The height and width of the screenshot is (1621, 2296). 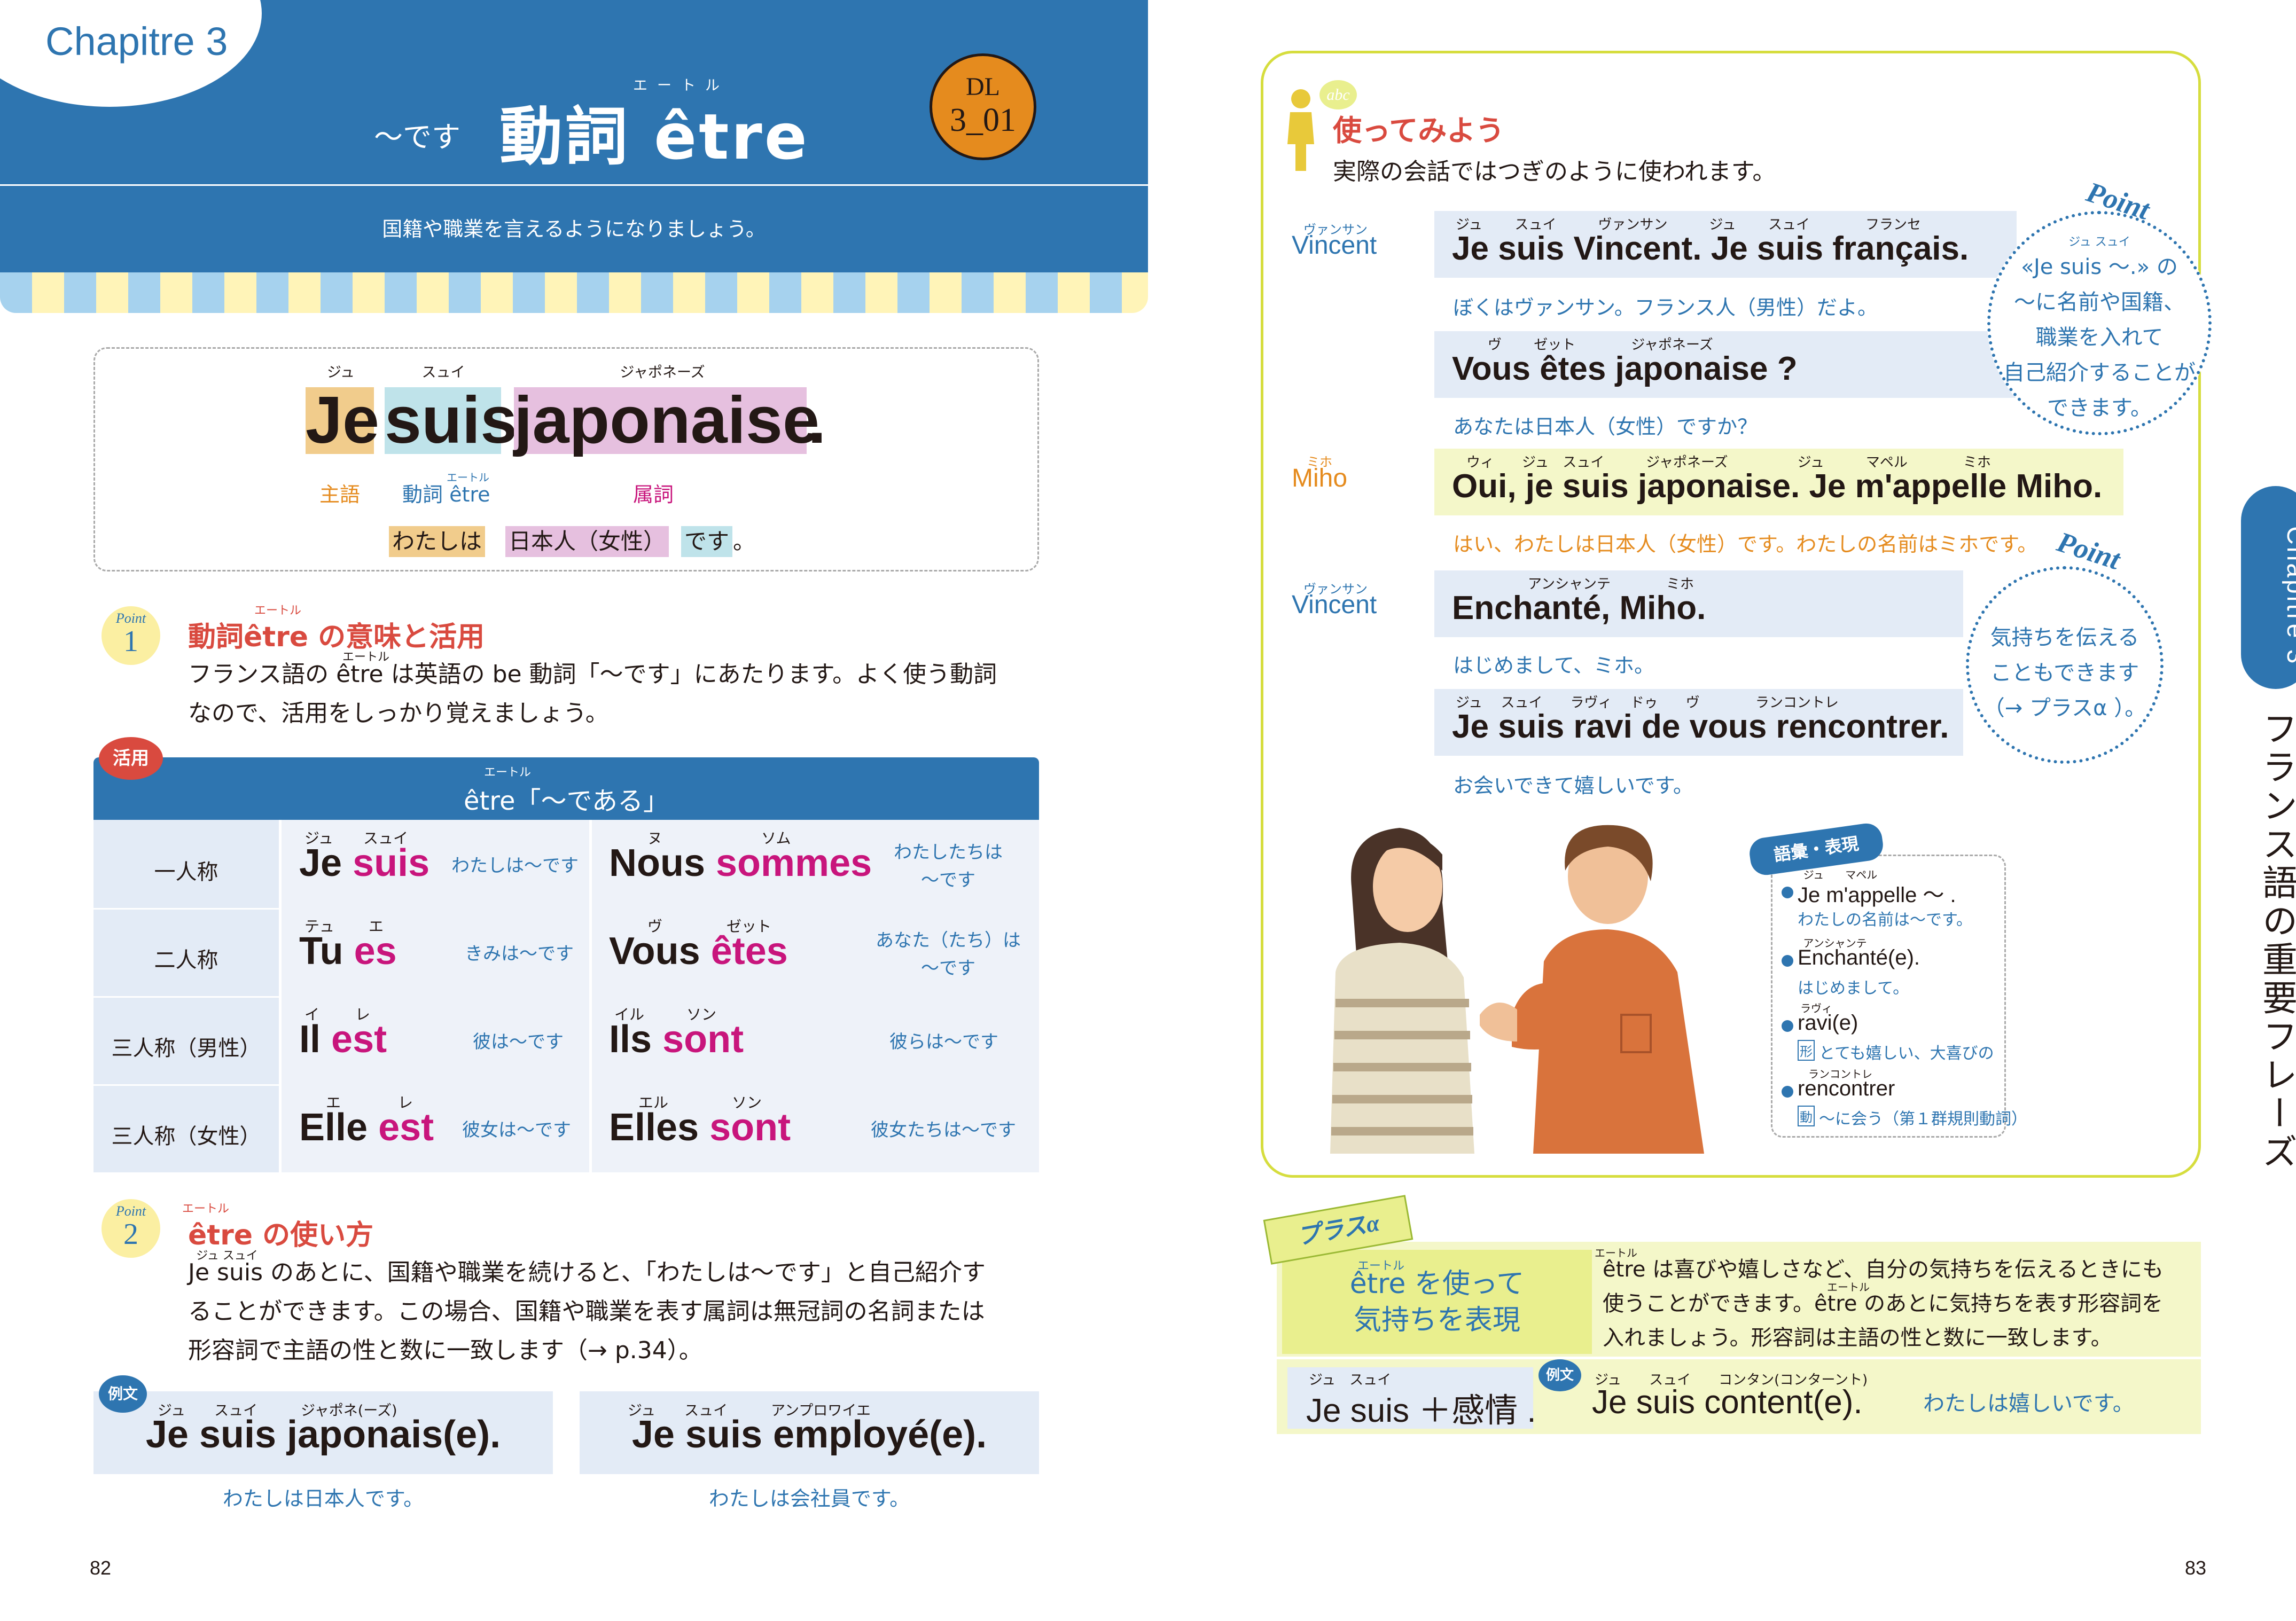 What do you see at coordinates (446, 494) in the screenshot?
I see `label-verb: 動詞 être` at bounding box center [446, 494].